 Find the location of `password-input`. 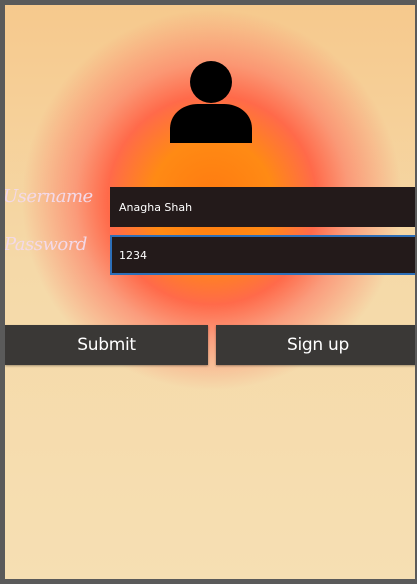

password-input is located at coordinates (262, 255).